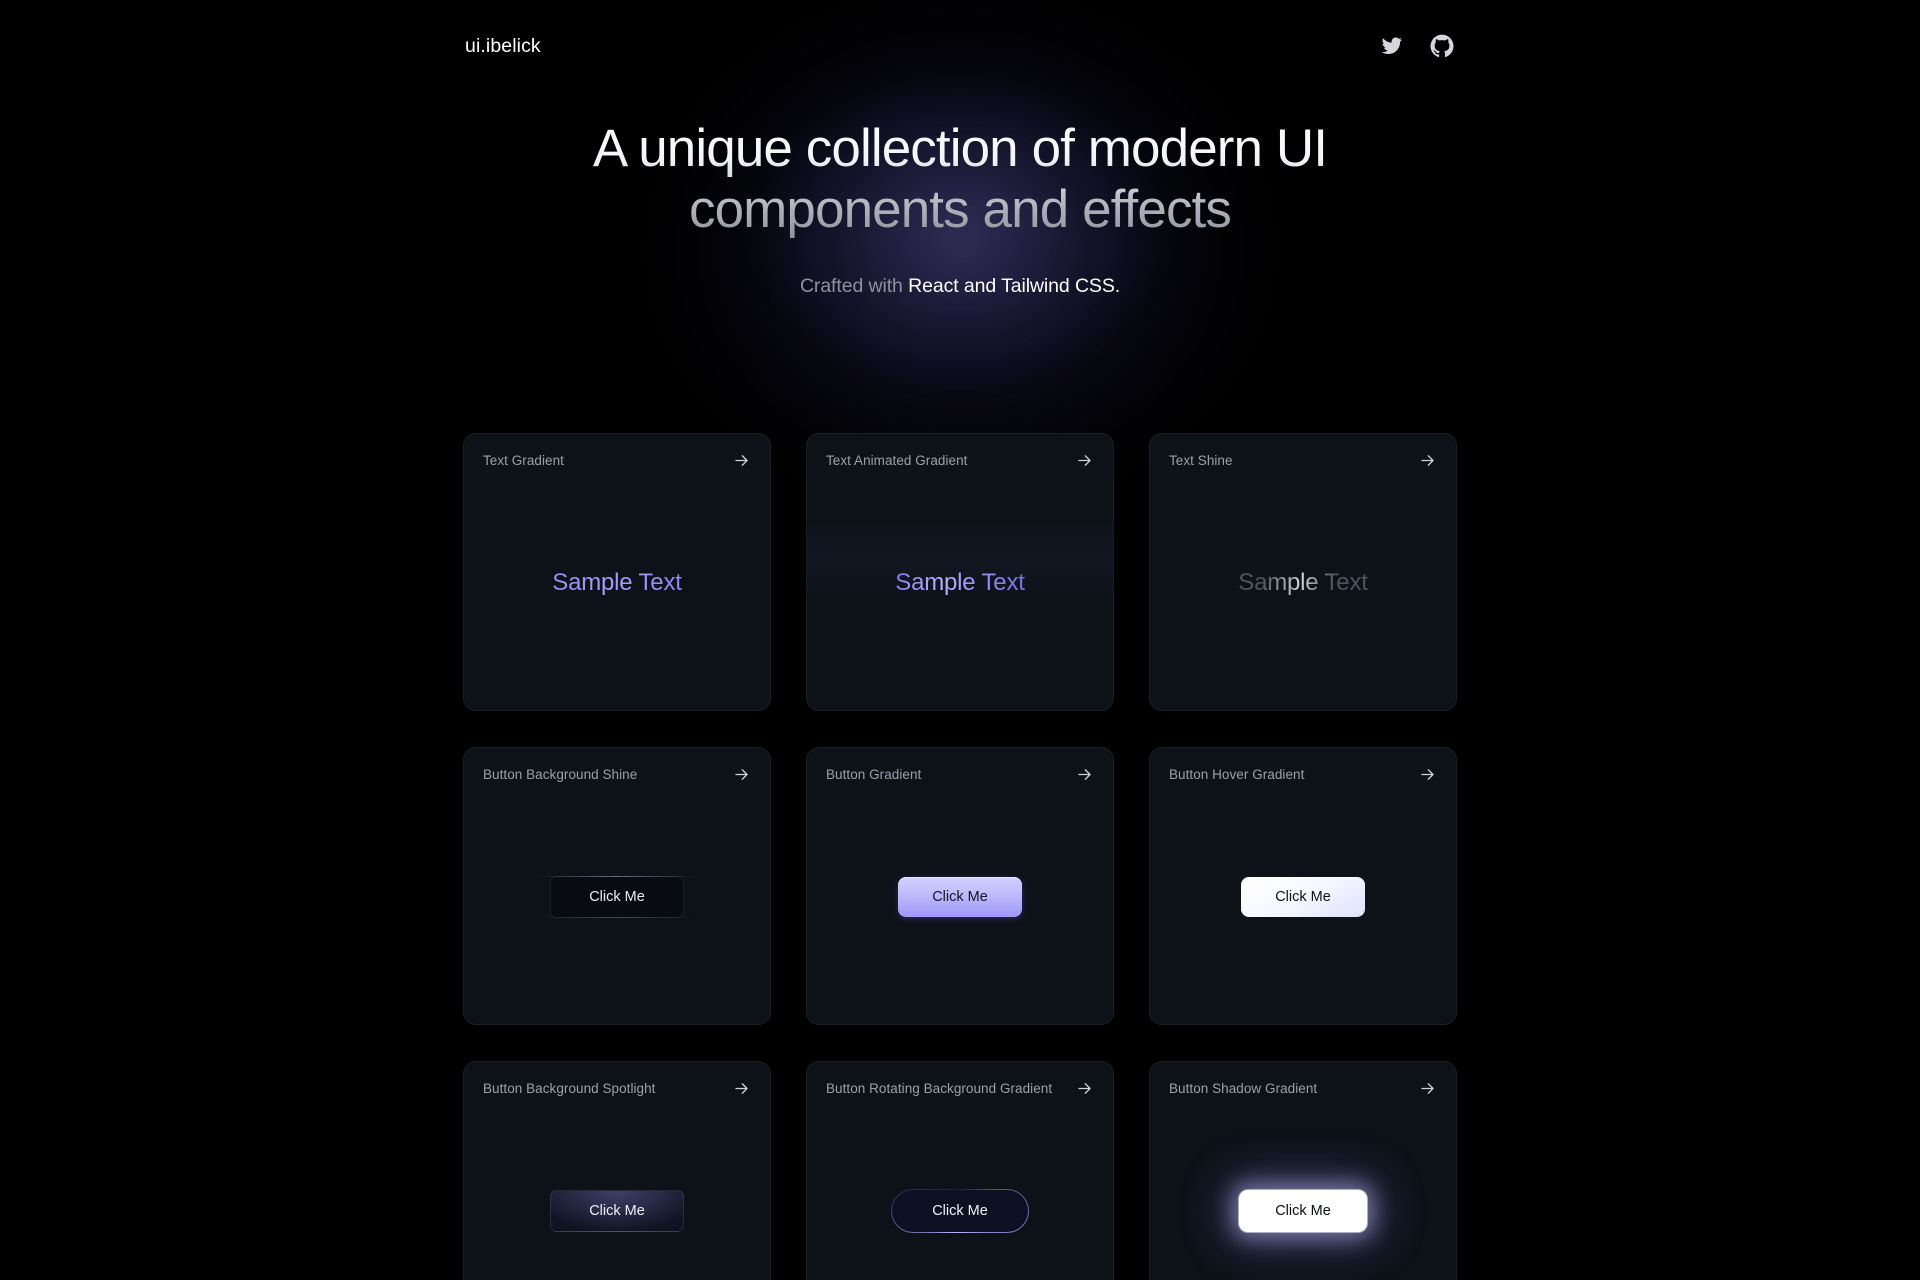 The height and width of the screenshot is (1280, 1920). Describe the element at coordinates (1303, 1080) in the screenshot. I see `card-header: Button Shadow Gradient` at that location.